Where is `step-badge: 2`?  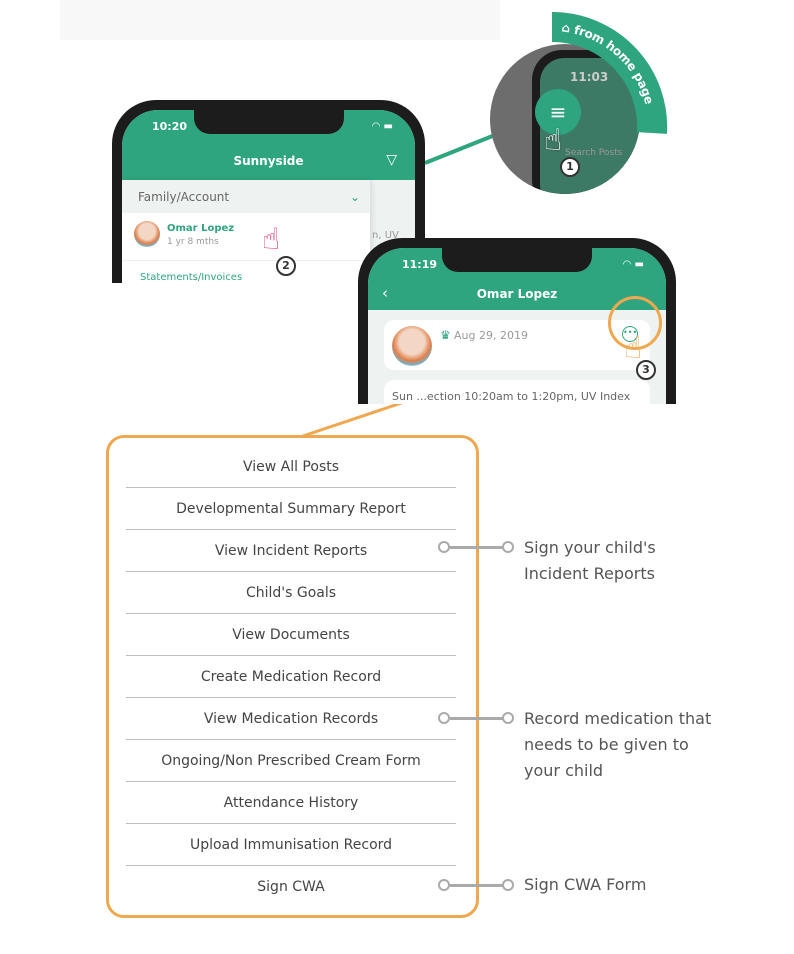 step-badge: 2 is located at coordinates (286, 266).